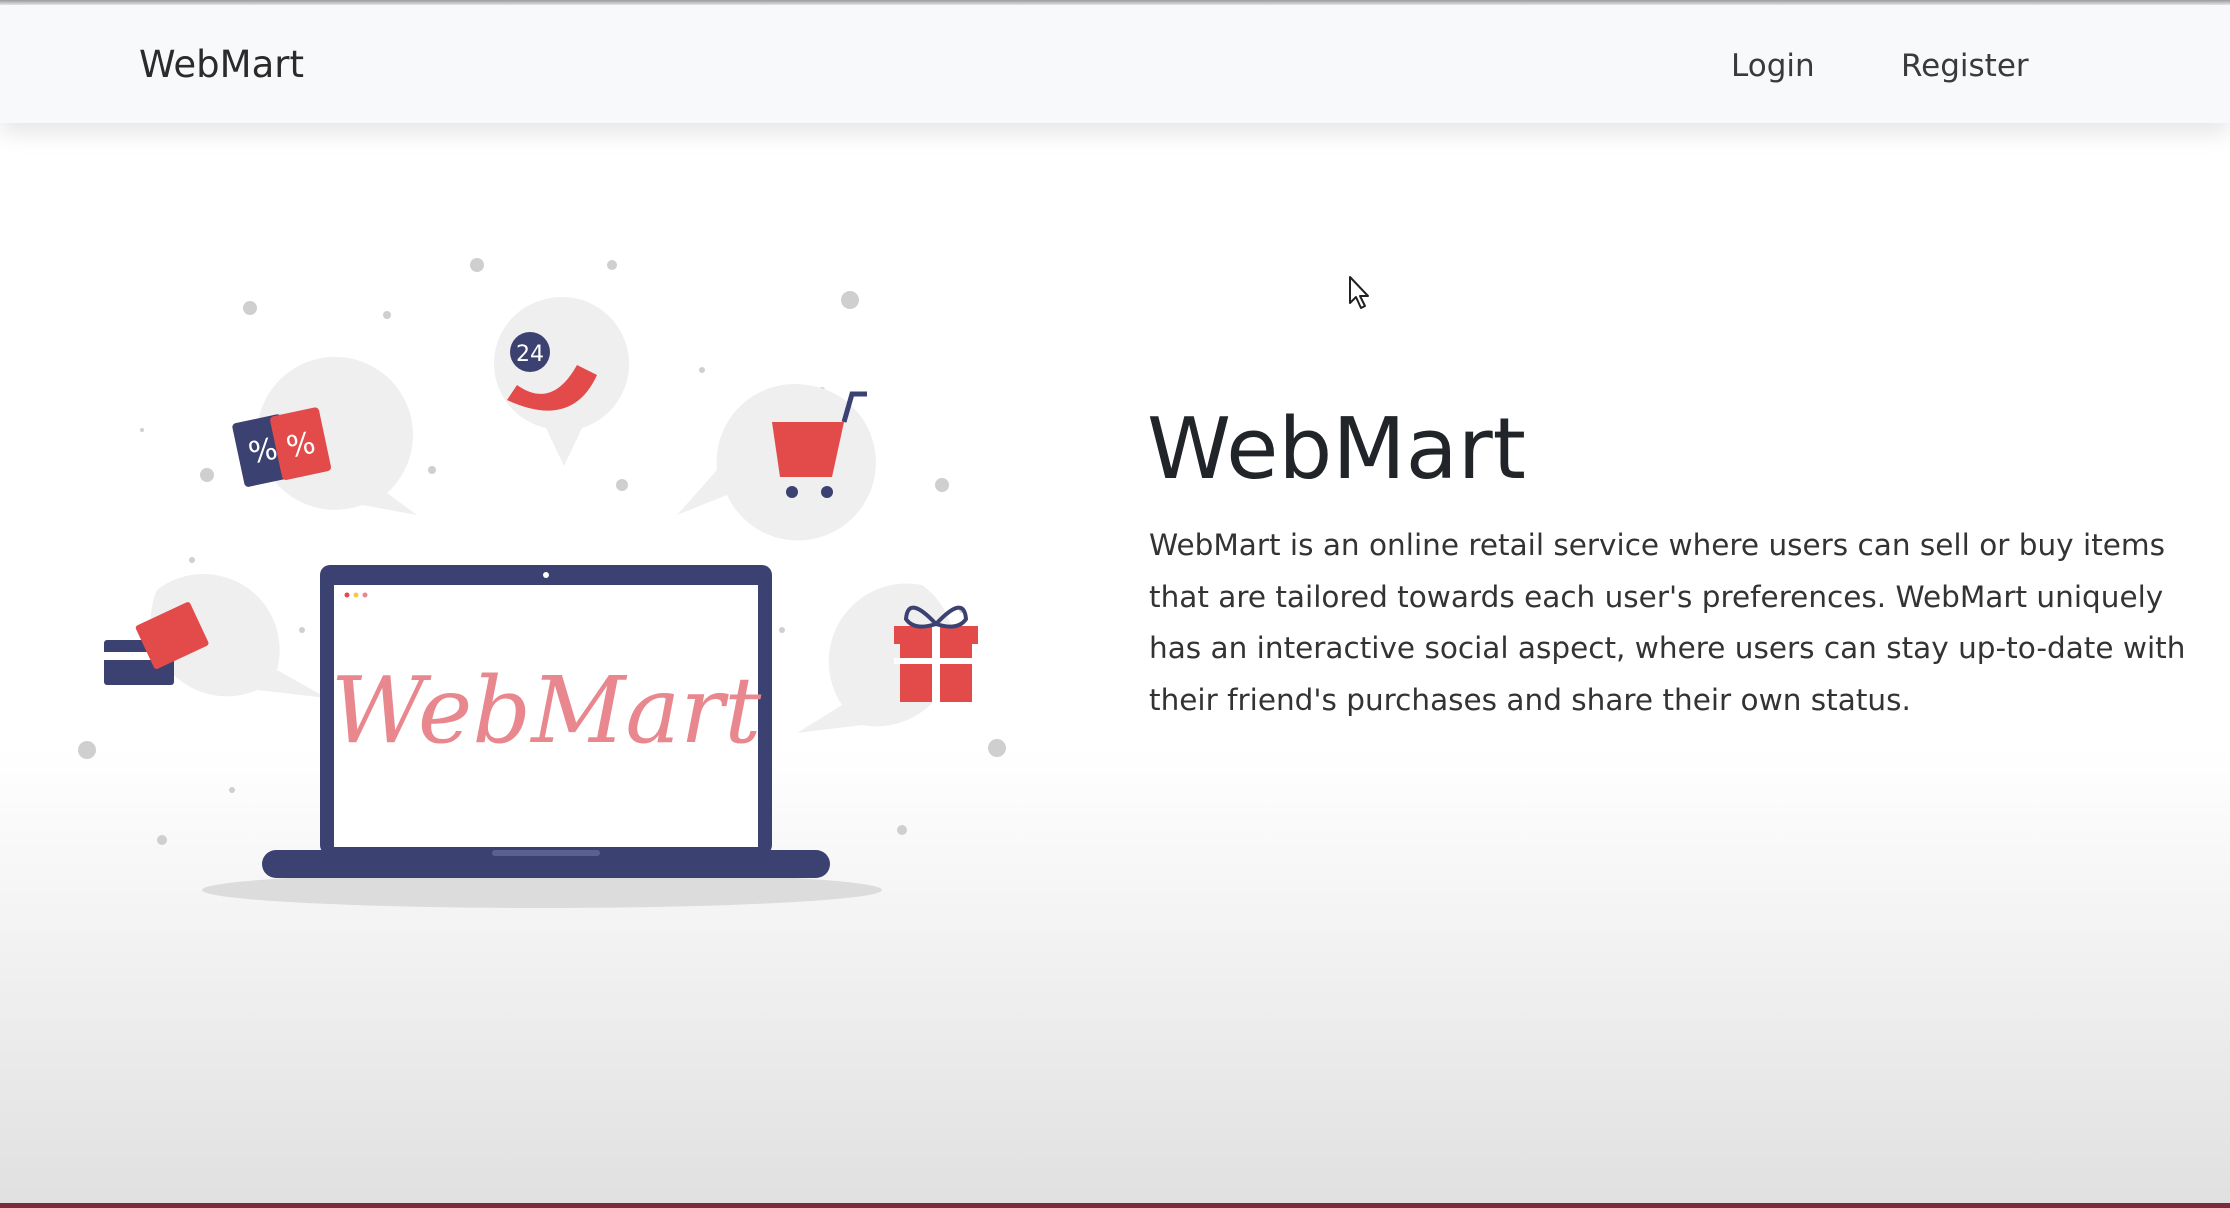  I want to click on navbar: WebMart Login Register, so click(1115, 64).